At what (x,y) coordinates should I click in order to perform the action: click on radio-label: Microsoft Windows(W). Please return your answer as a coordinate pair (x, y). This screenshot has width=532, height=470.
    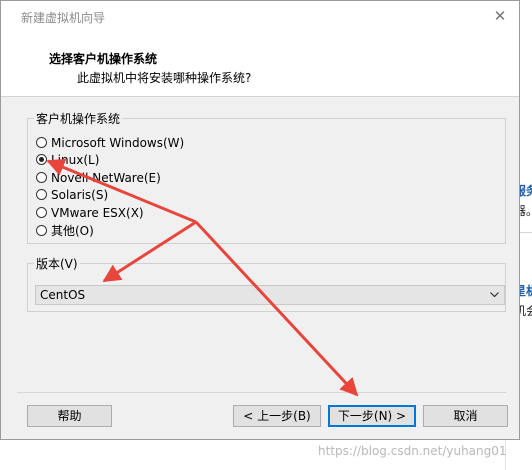
    Looking at the image, I should click on (118, 142).